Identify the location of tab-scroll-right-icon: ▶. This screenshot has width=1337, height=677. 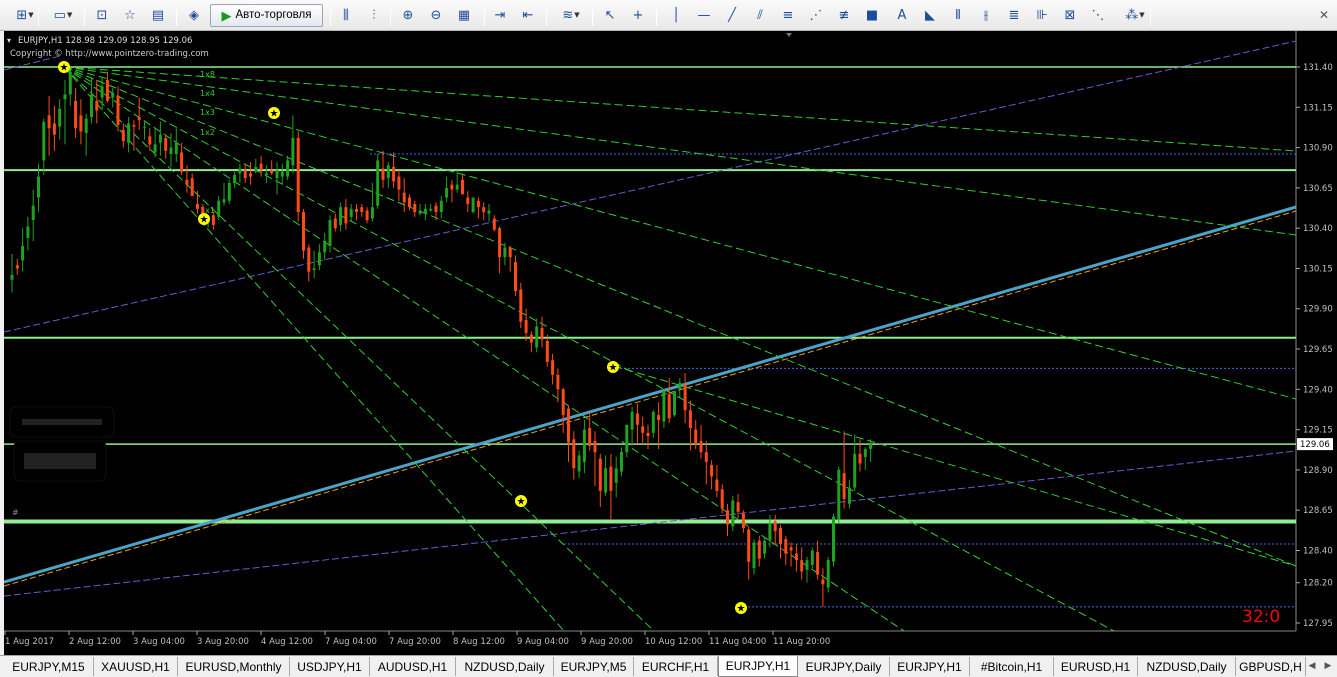
(1328, 666).